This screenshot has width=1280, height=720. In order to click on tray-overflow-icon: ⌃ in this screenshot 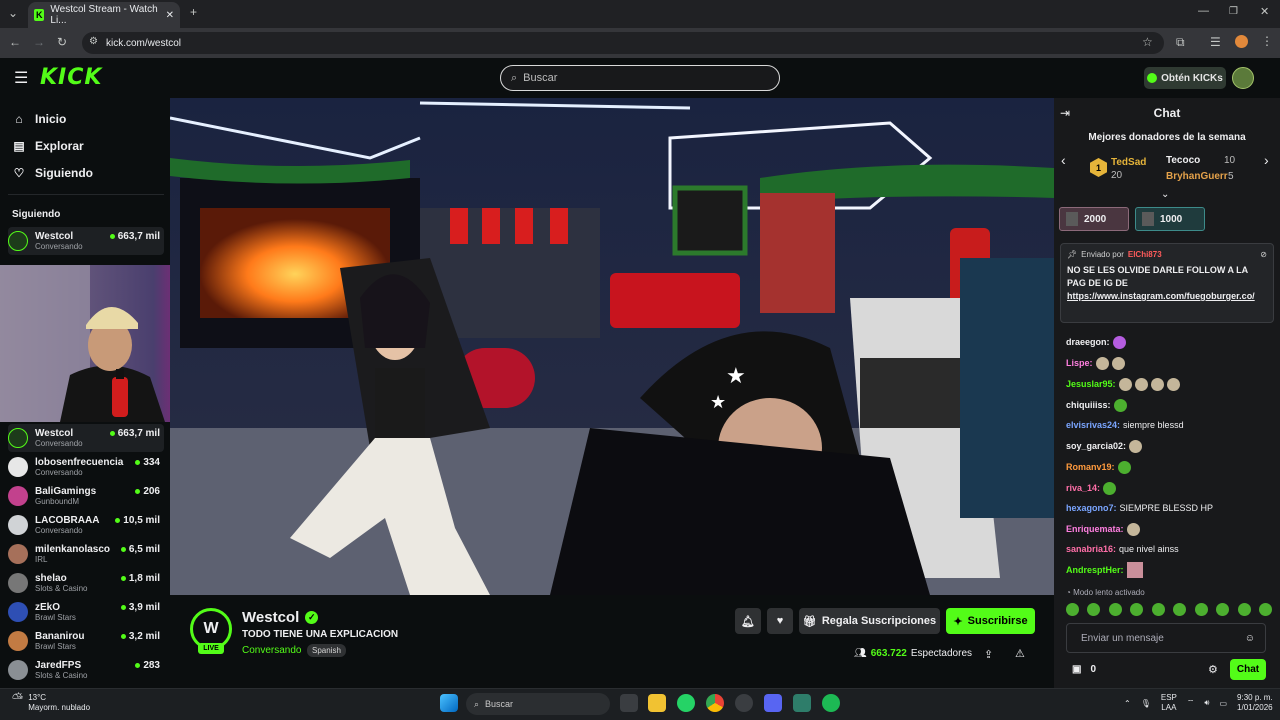, I will do `click(1127, 703)`.